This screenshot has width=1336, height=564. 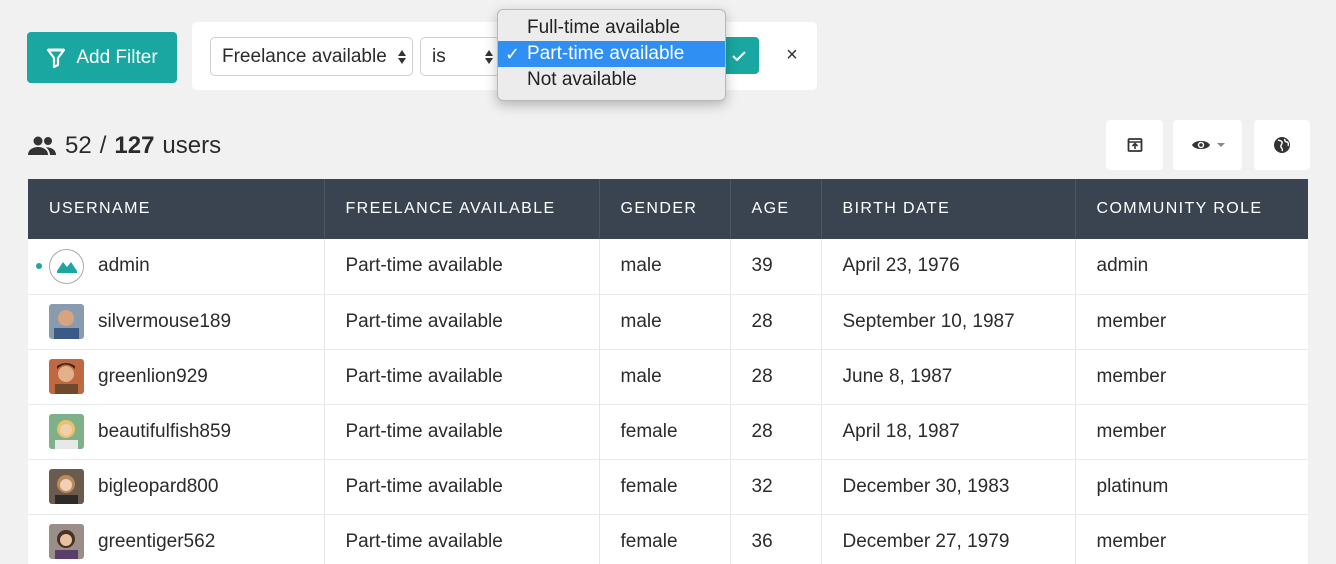 I want to click on column-header-birth-date: BIRTH DATE, so click(x=948, y=209).